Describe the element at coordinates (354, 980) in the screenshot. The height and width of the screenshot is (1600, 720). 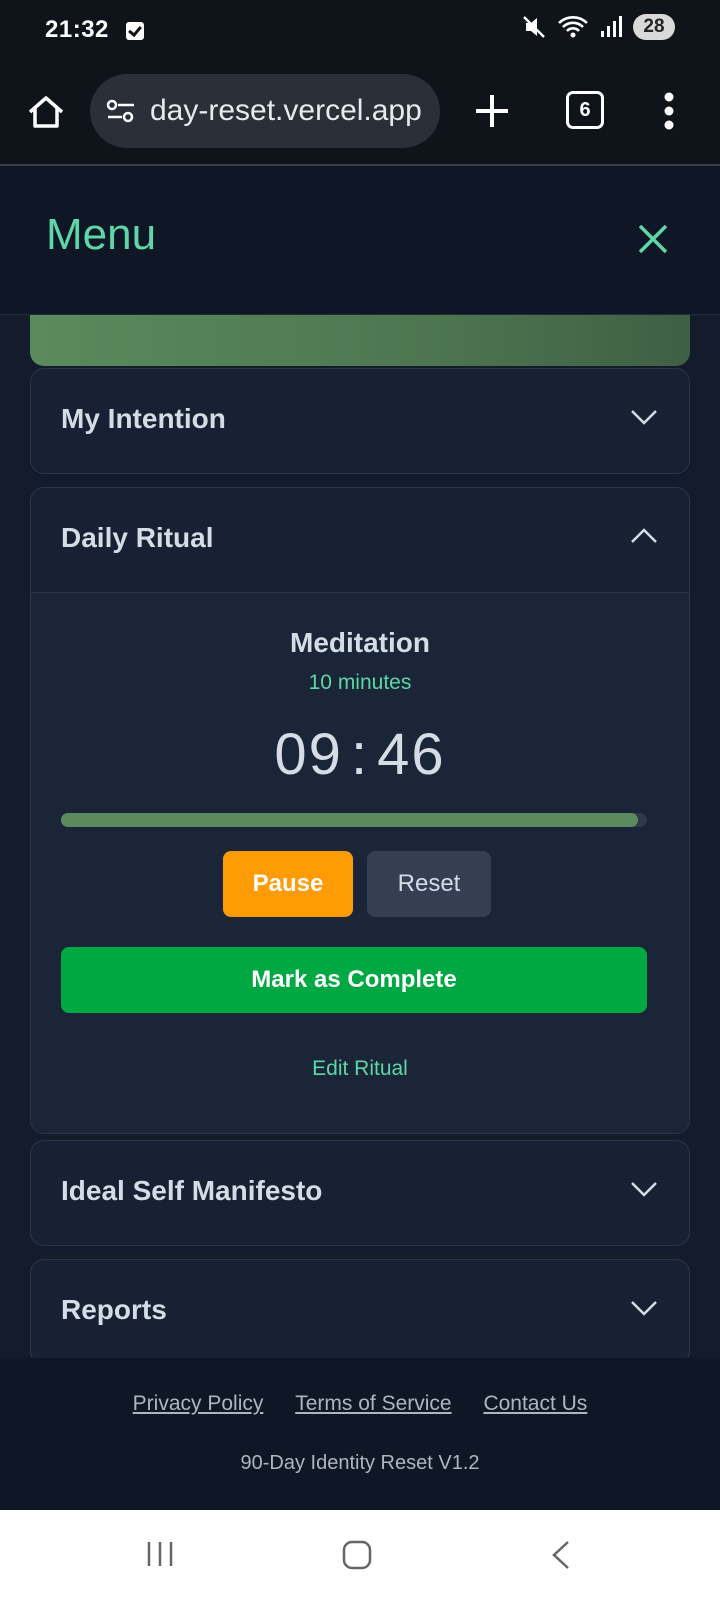
I see `mark-complete-button: Mark as Complete` at that location.